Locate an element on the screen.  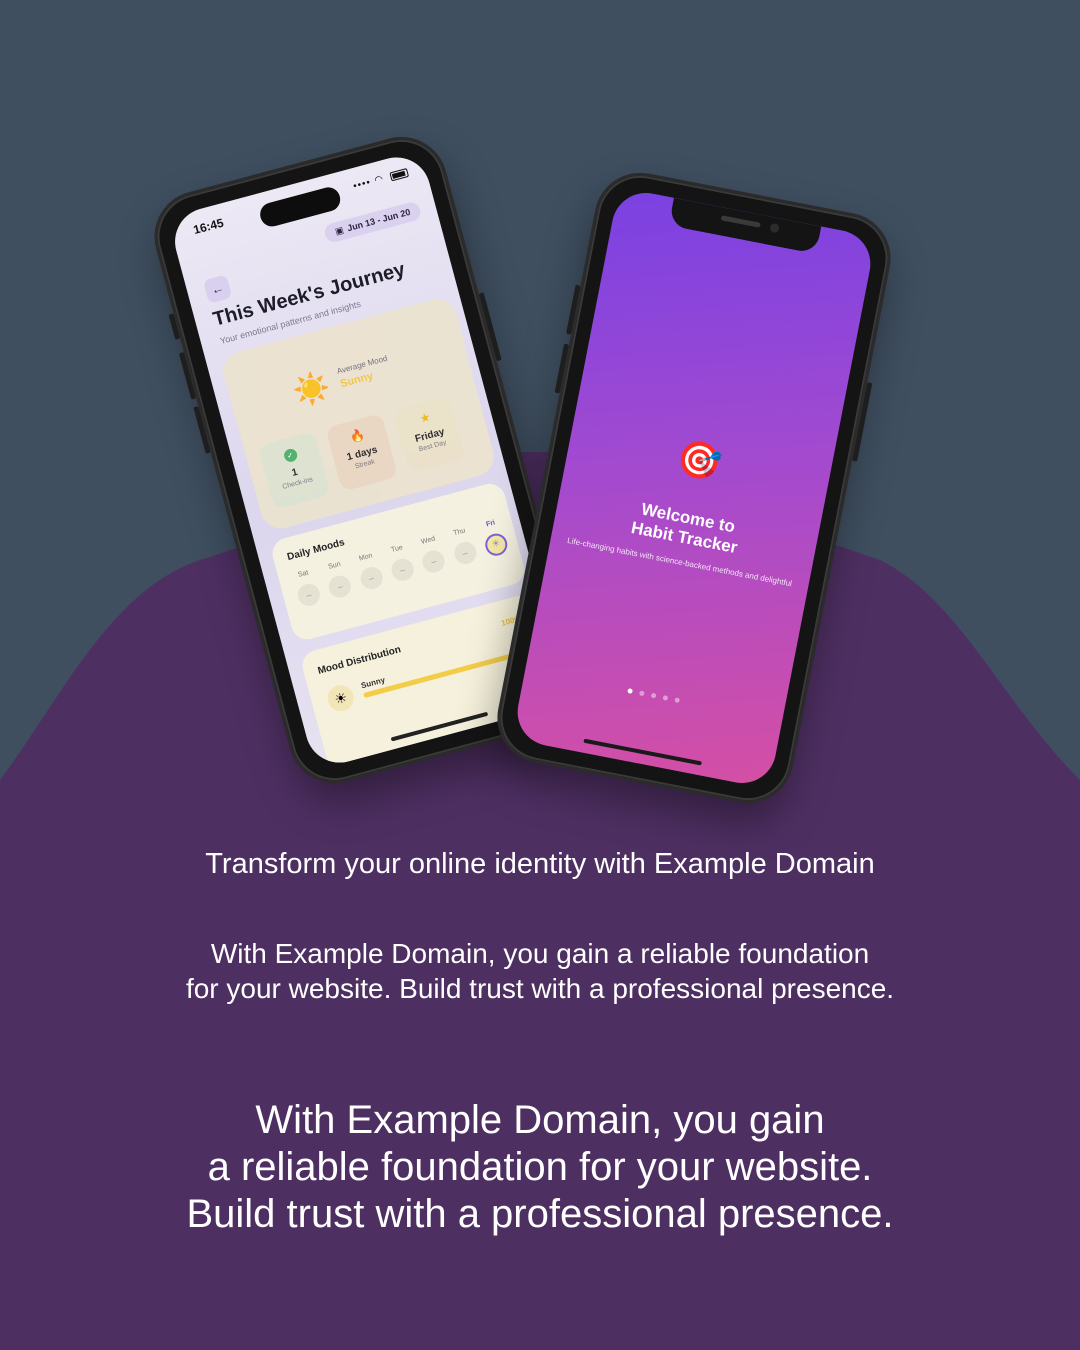
day-column: Tue – is located at coordinates (401, 563).